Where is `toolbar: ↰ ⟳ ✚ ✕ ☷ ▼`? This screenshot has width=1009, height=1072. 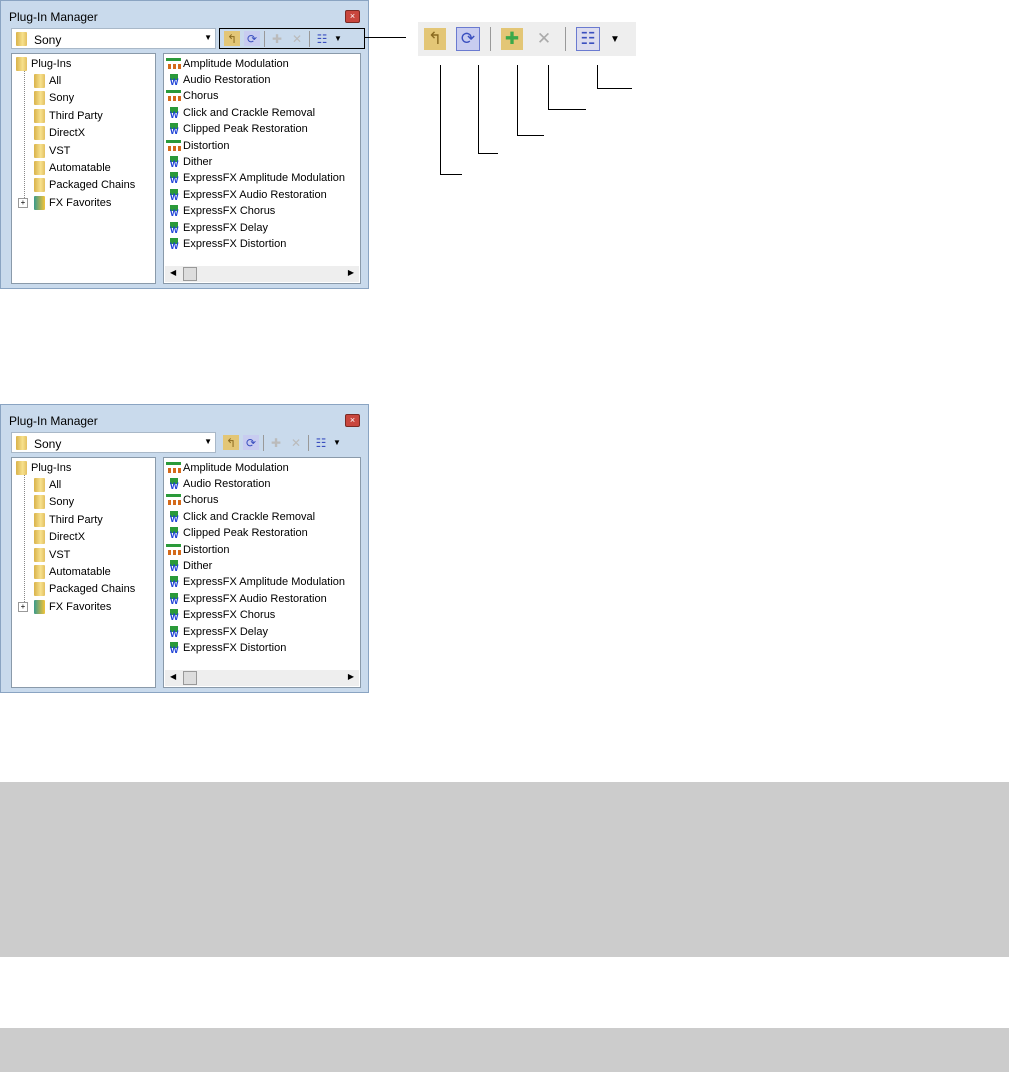
toolbar: ↰ ⟳ ✚ ✕ ☷ ▼ is located at coordinates (292, 38).